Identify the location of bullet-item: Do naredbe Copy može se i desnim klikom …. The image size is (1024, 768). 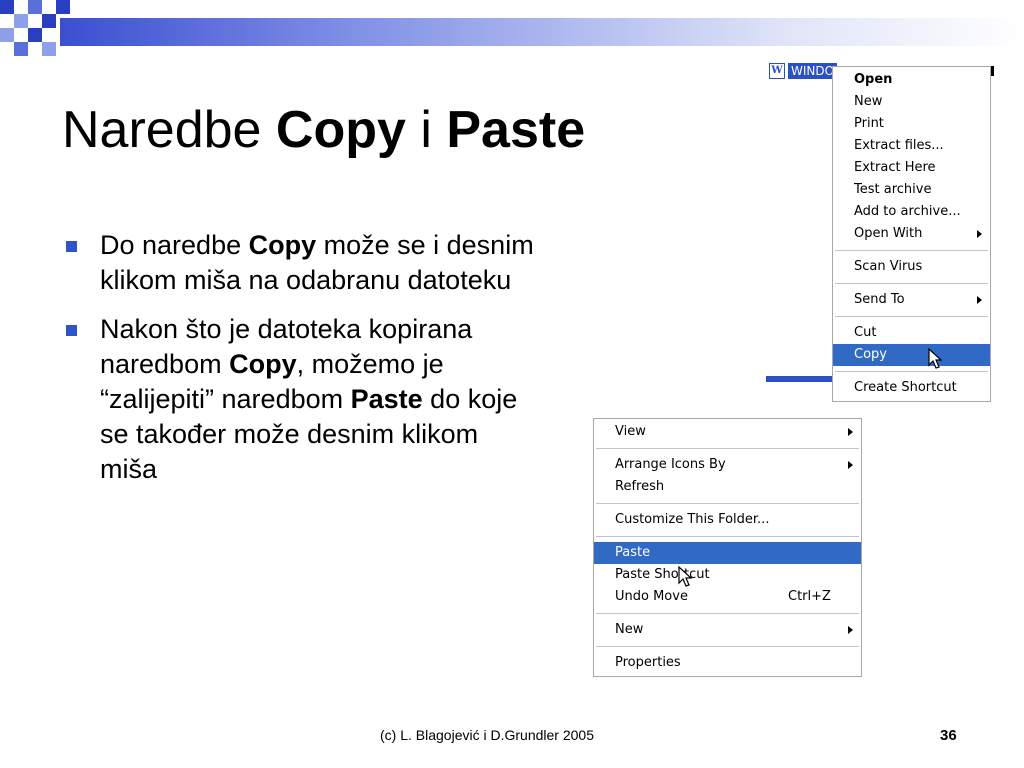
(302, 263).